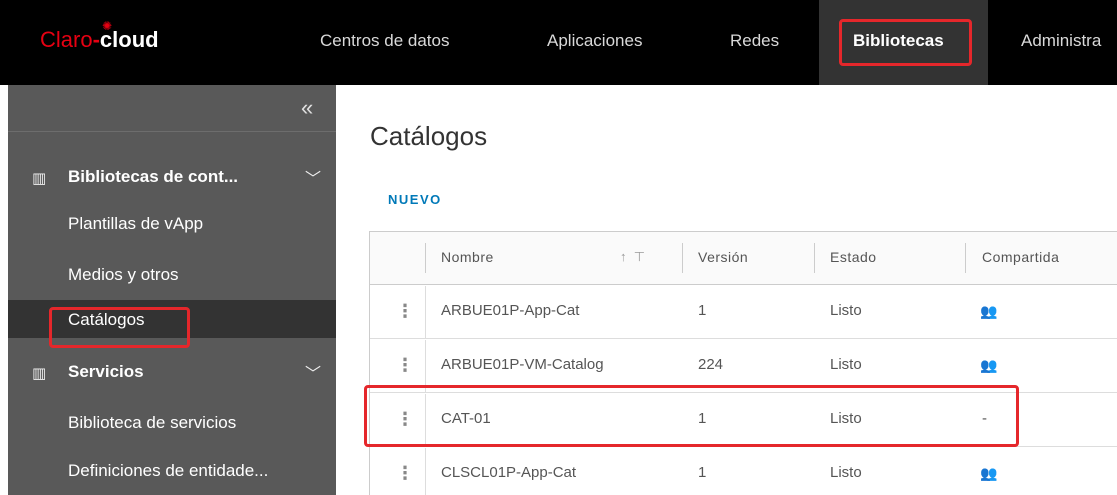  I want to click on nav-aplicaciones: Aplicaciones, so click(594, 41).